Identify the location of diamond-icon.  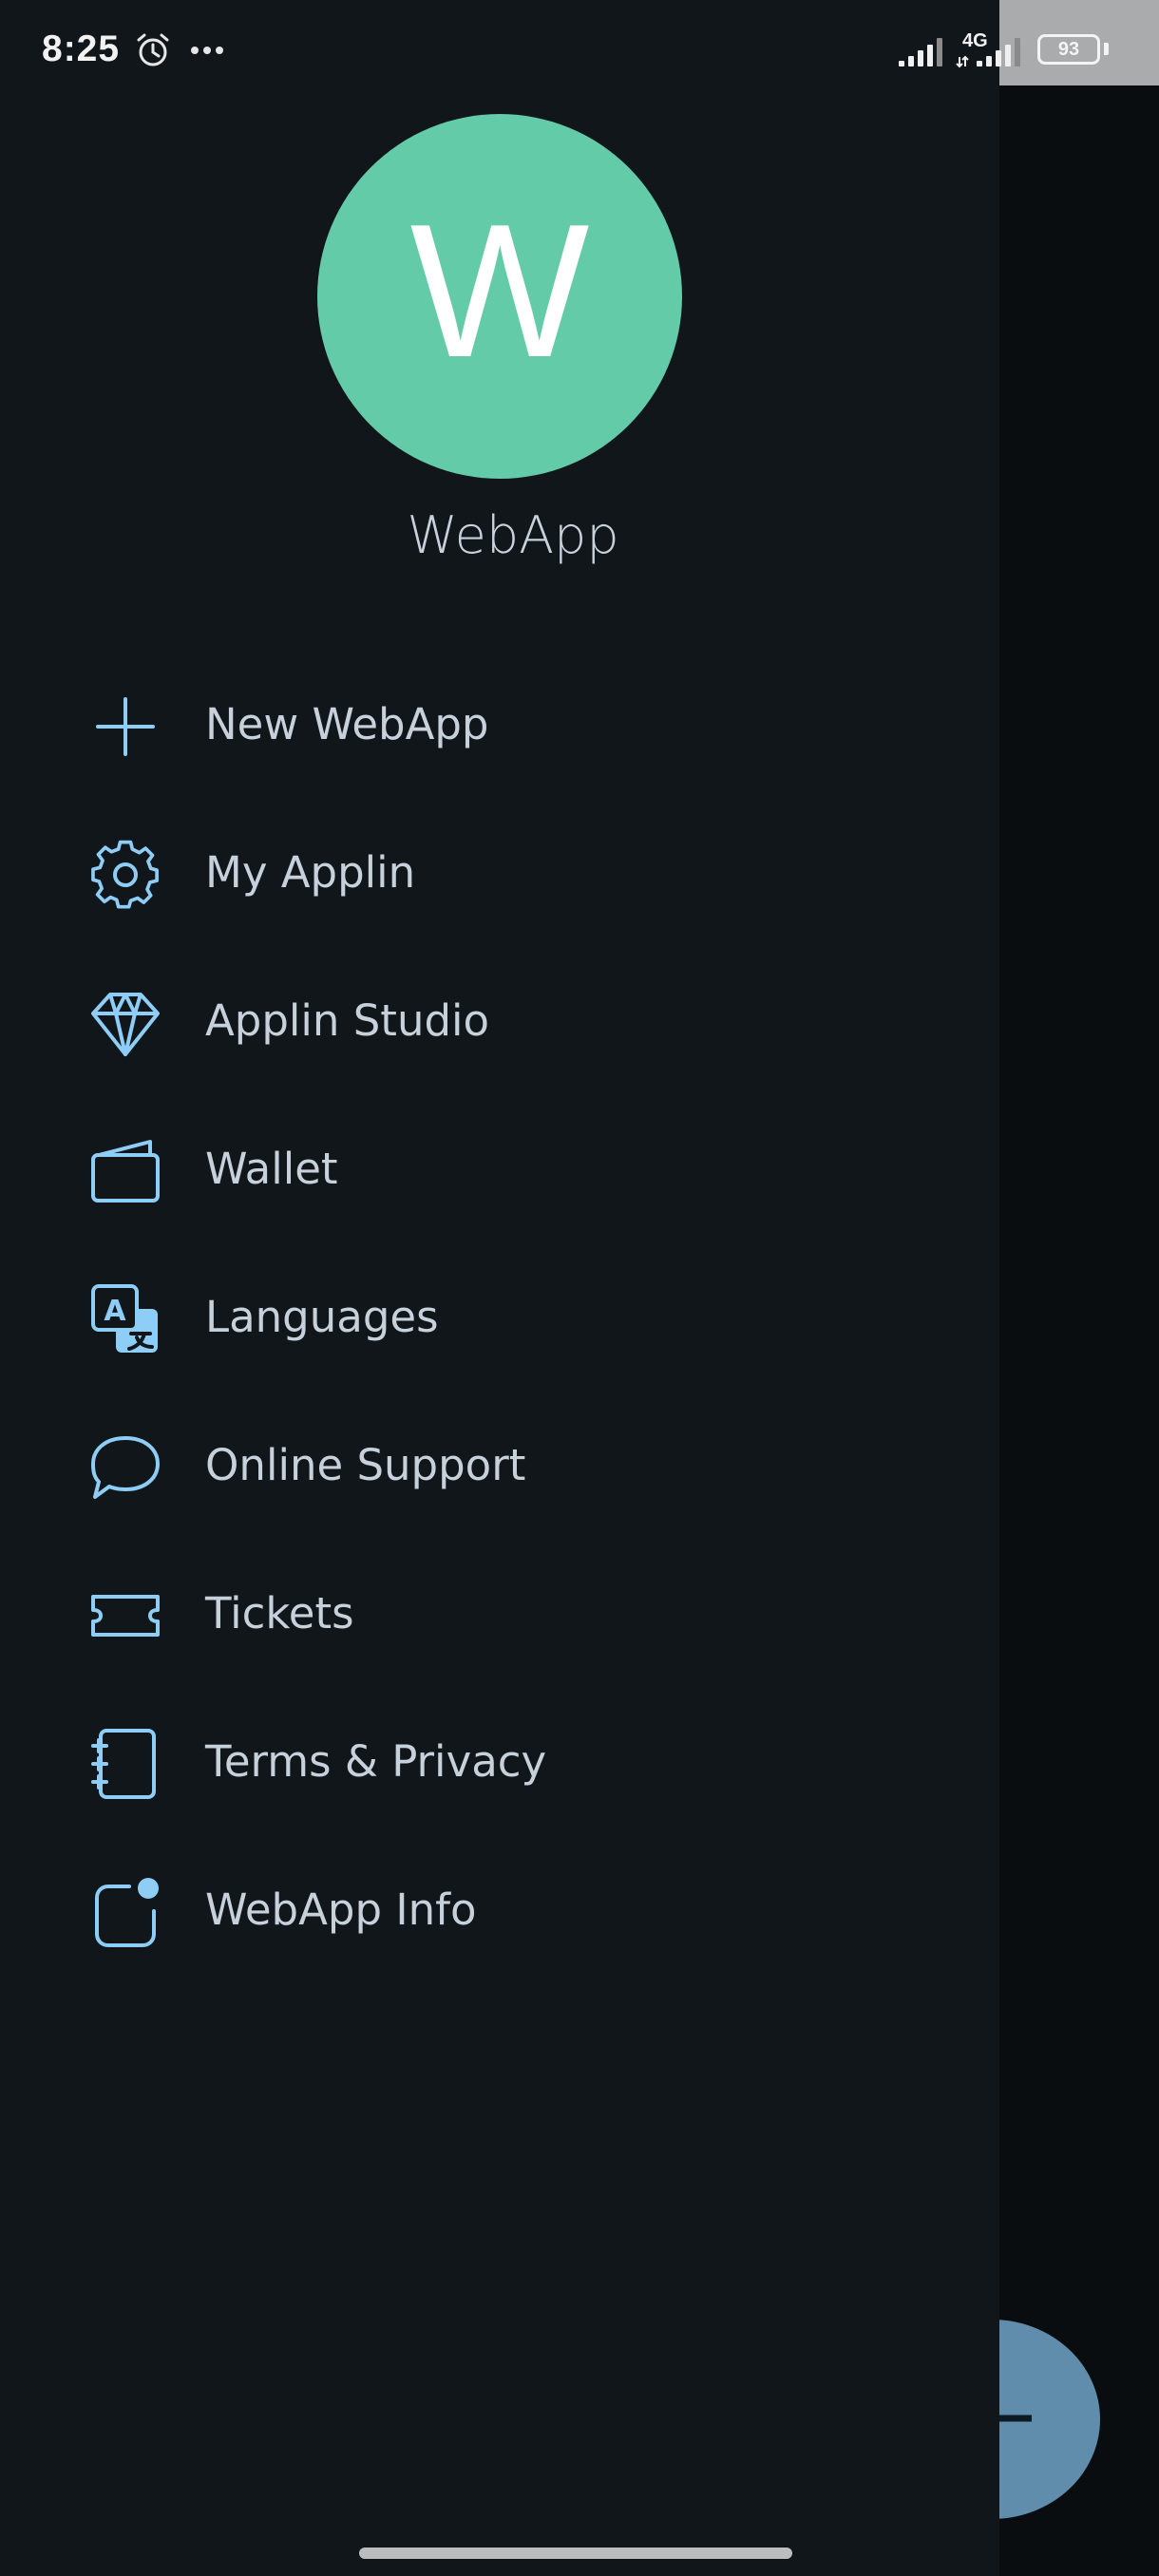
(125, 1024).